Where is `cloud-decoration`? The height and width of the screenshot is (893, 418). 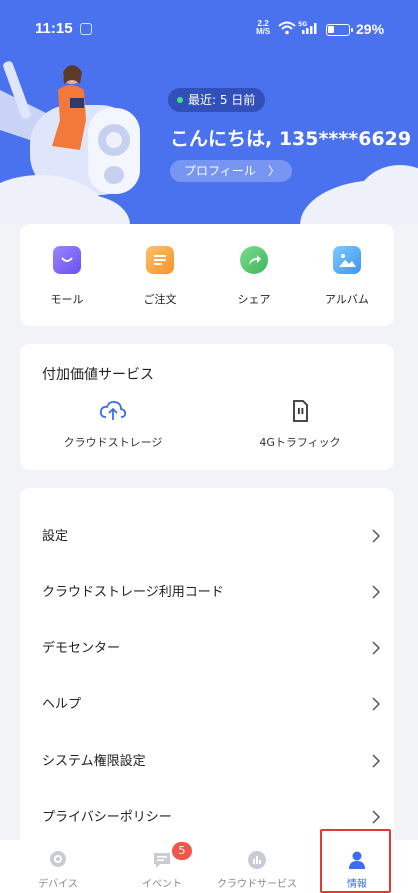
cloud-decoration is located at coordinates (386, 195).